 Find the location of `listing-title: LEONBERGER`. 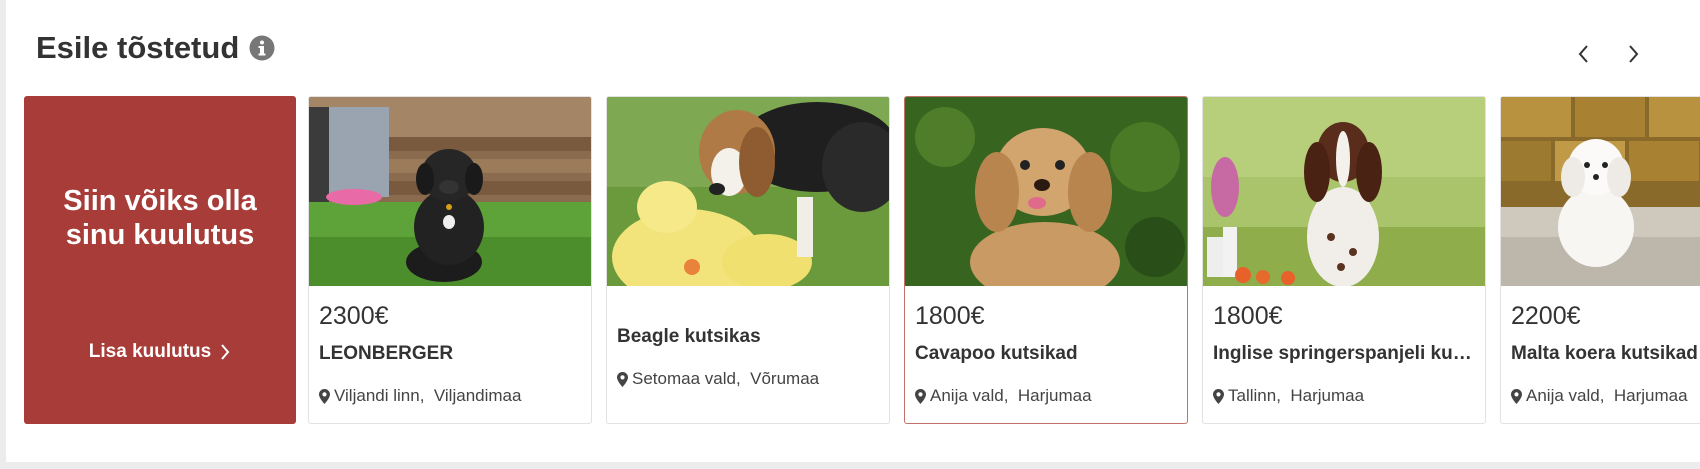

listing-title: LEONBERGER is located at coordinates (451, 354).